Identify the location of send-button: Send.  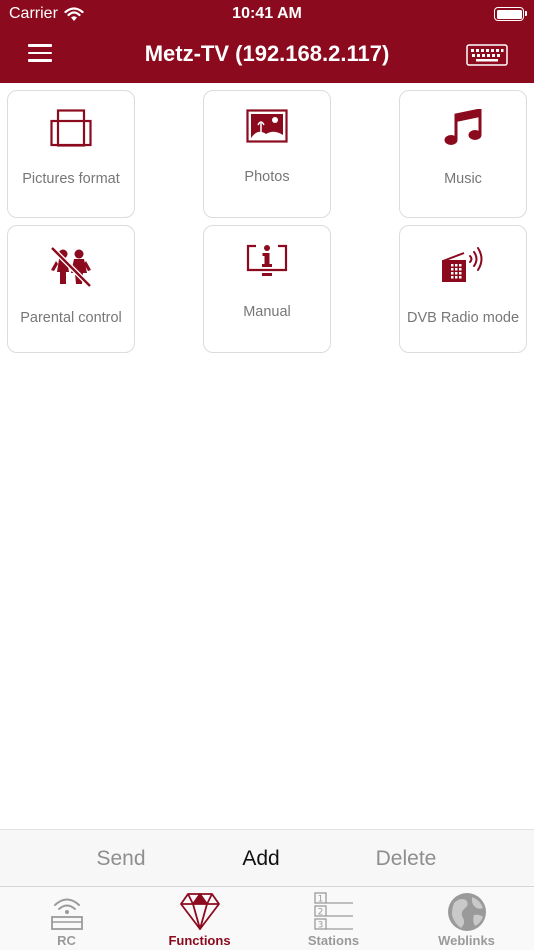
(121, 859).